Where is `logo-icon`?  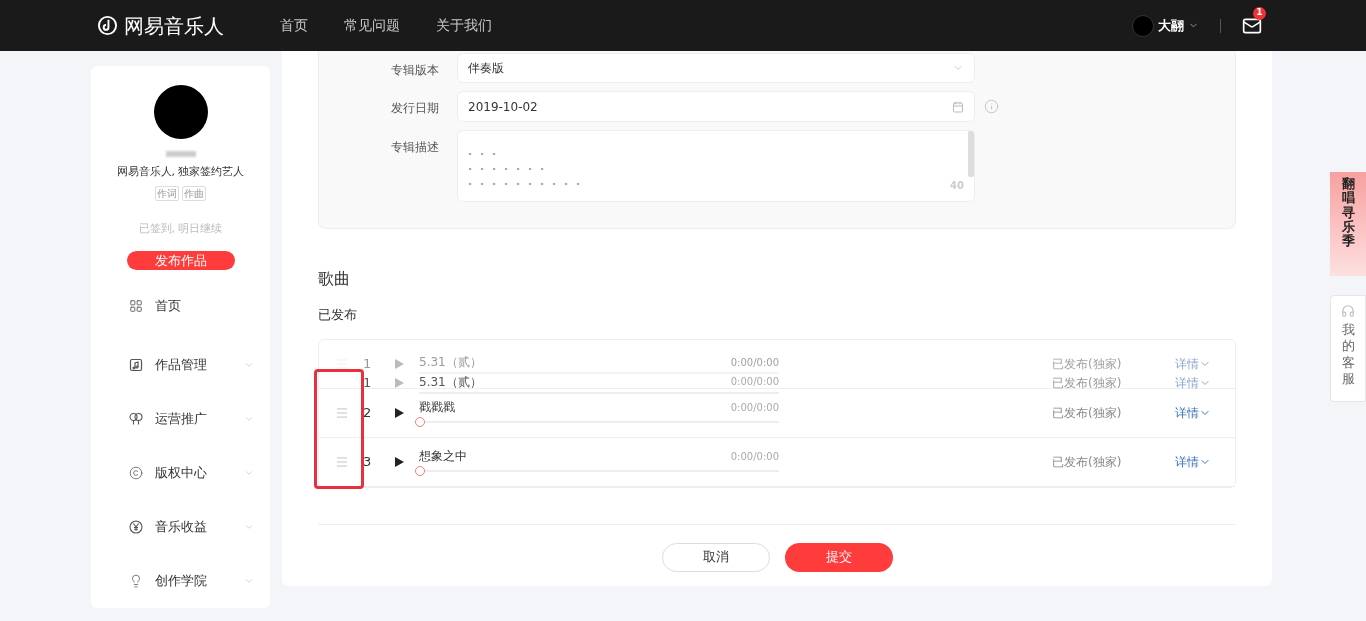
logo-icon is located at coordinates (107, 25).